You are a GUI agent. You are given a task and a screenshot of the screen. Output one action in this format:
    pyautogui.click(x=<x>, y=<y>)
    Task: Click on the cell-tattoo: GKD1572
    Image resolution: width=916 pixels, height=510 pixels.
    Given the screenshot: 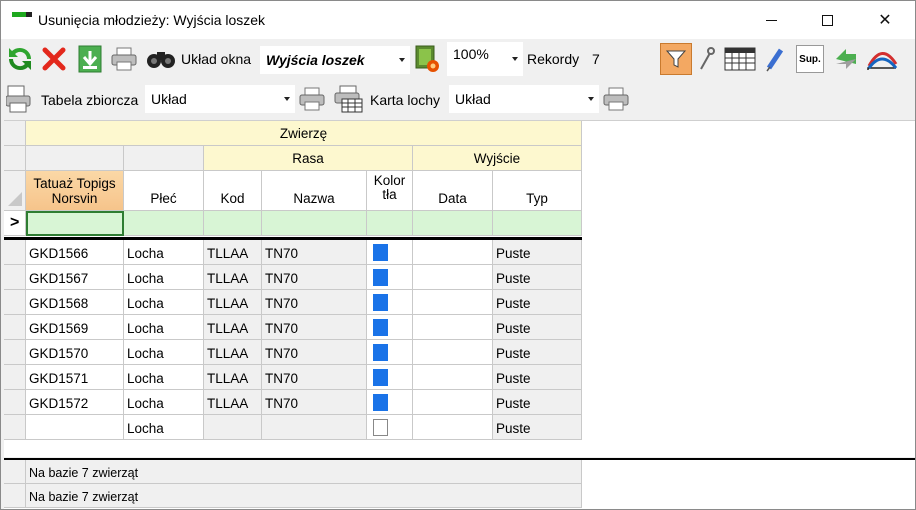 What is the action you would take?
    pyautogui.click(x=75, y=402)
    